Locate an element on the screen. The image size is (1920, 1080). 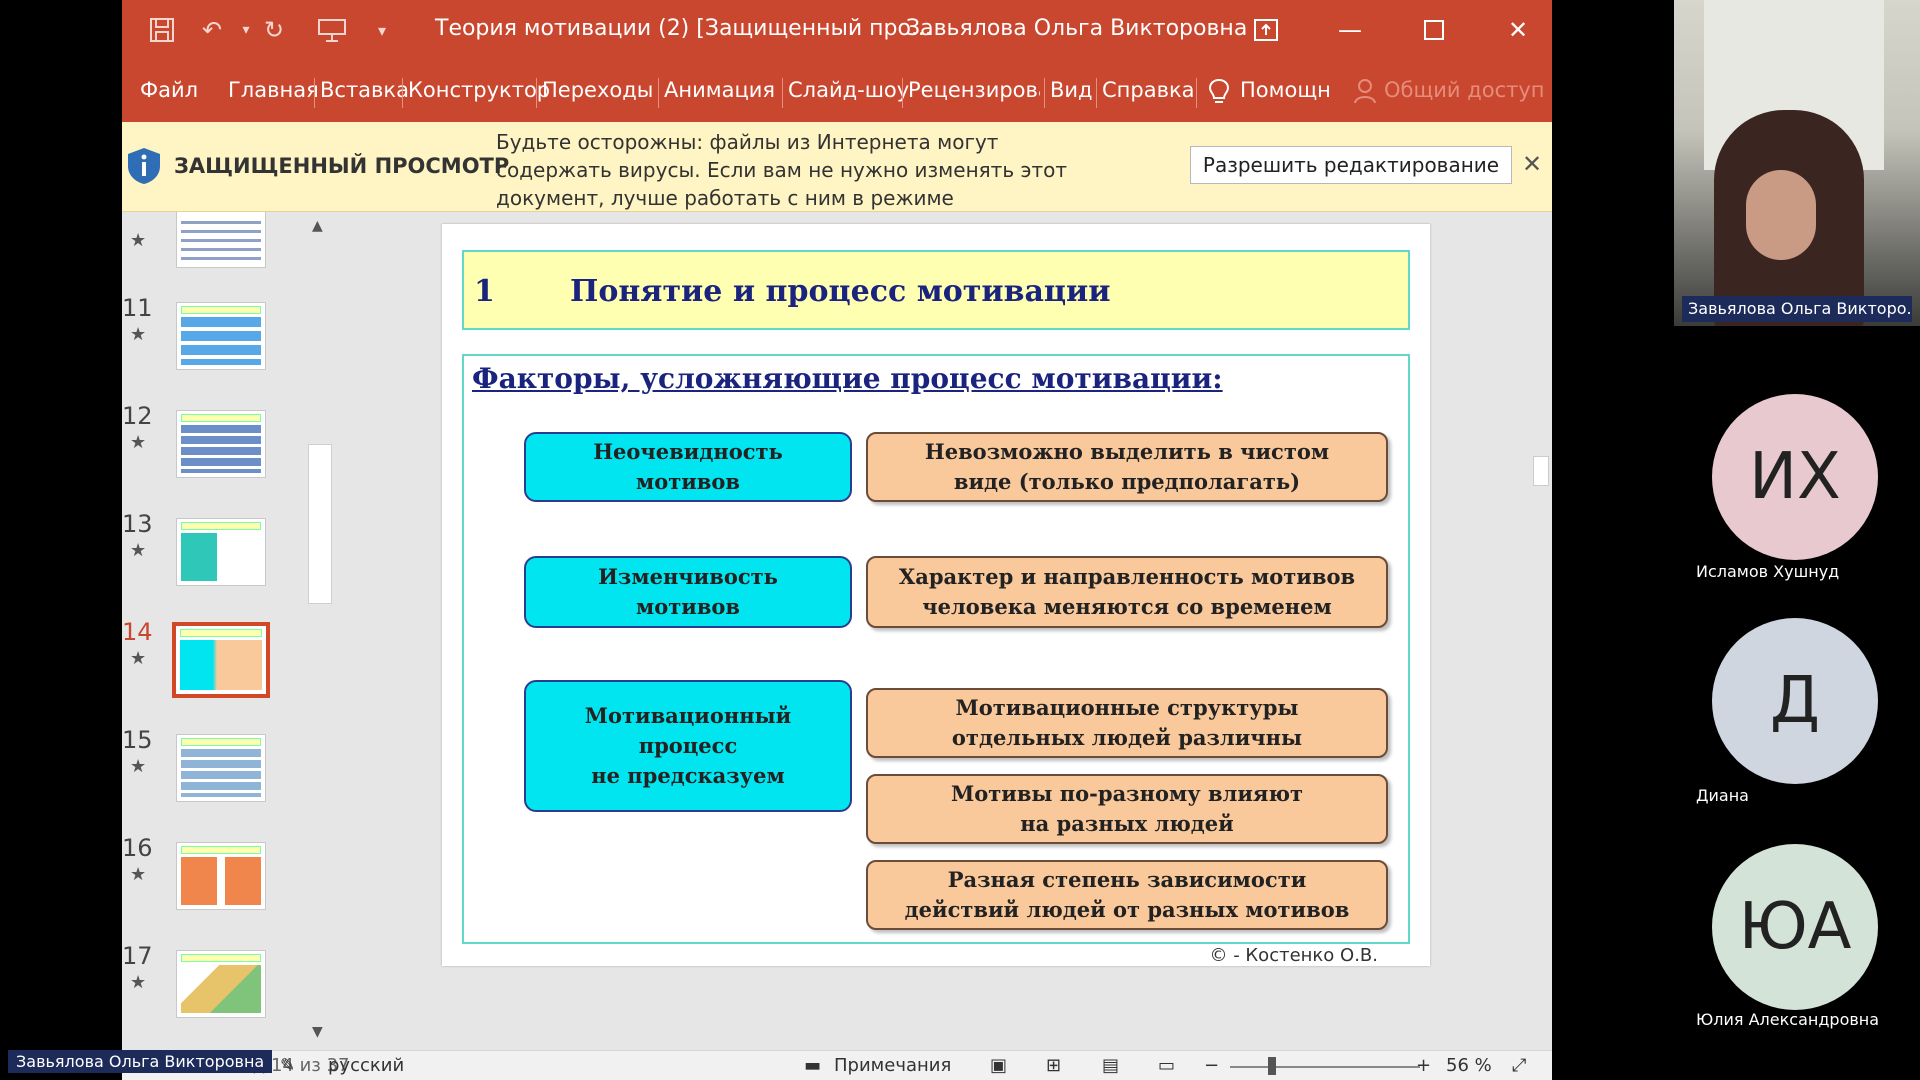
participant-name: Диана is located at coordinates (1722, 795).